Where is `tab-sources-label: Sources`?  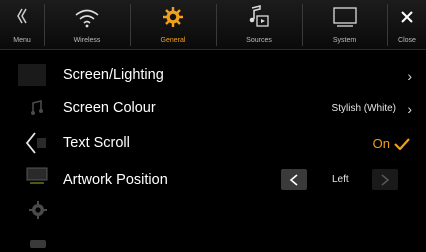 tab-sources-label: Sources is located at coordinates (259, 40).